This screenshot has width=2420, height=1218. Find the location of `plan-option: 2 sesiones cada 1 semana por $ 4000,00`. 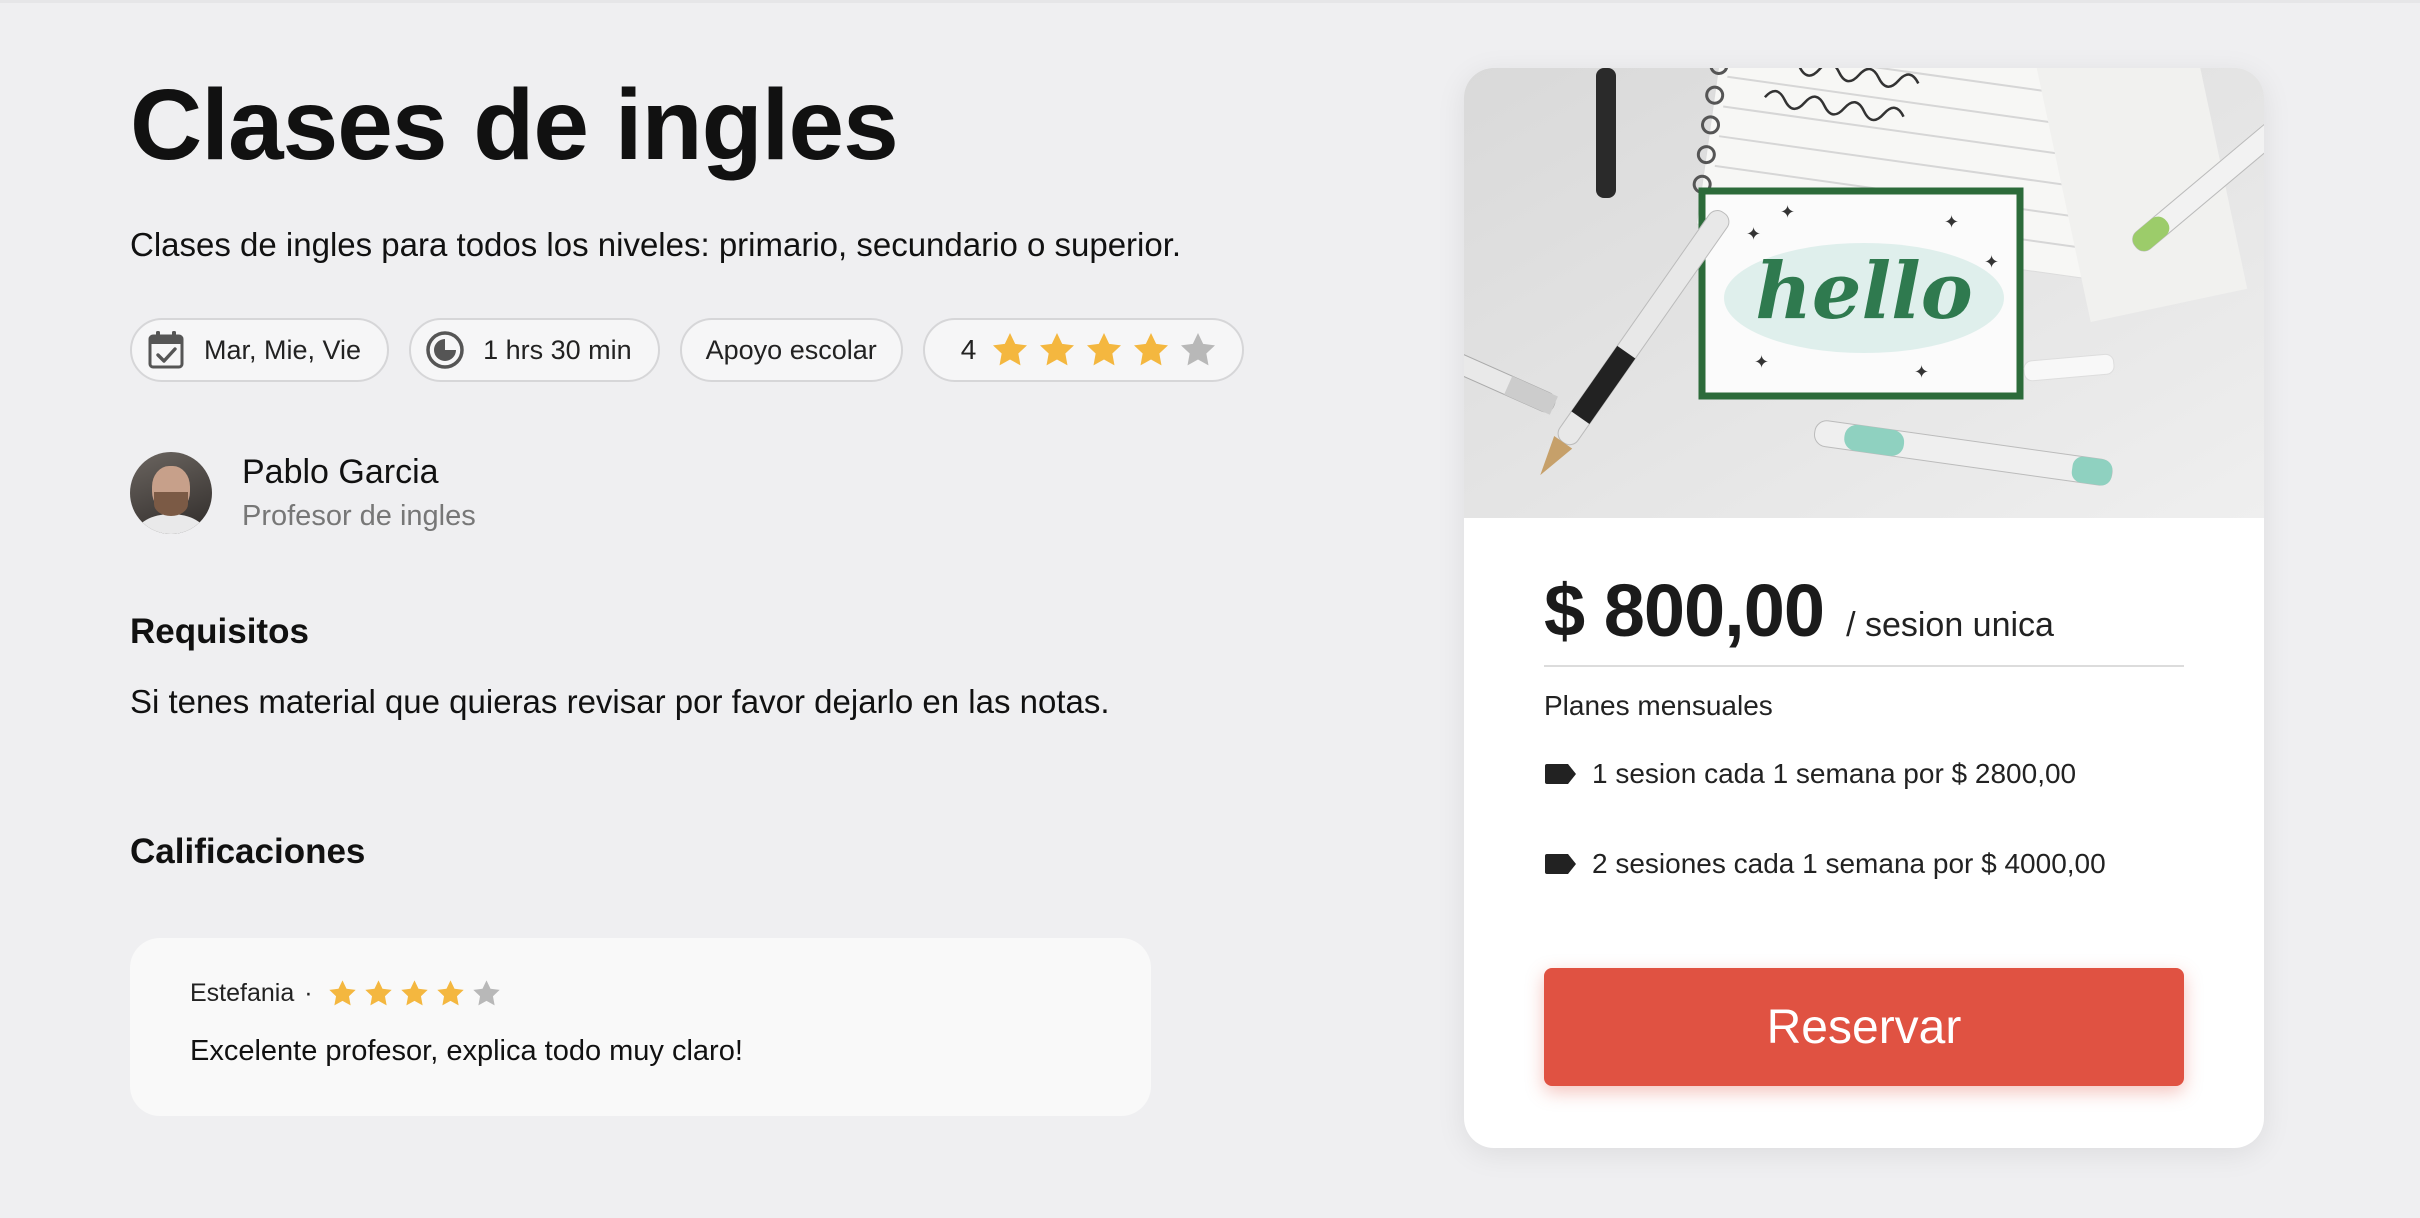

plan-option: 2 sesiones cada 1 semana por $ 4000,00 is located at coordinates (1825, 864).